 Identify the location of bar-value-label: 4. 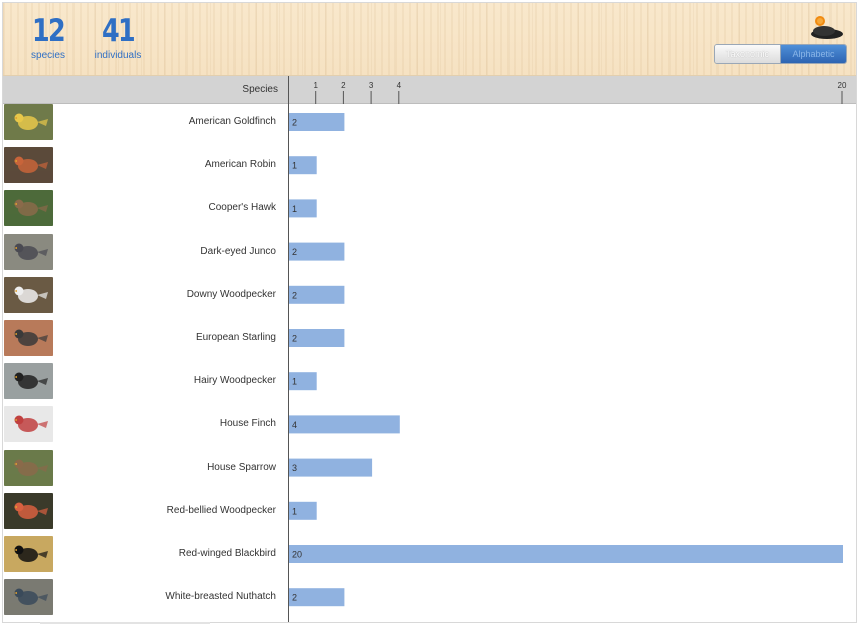
(294, 425).